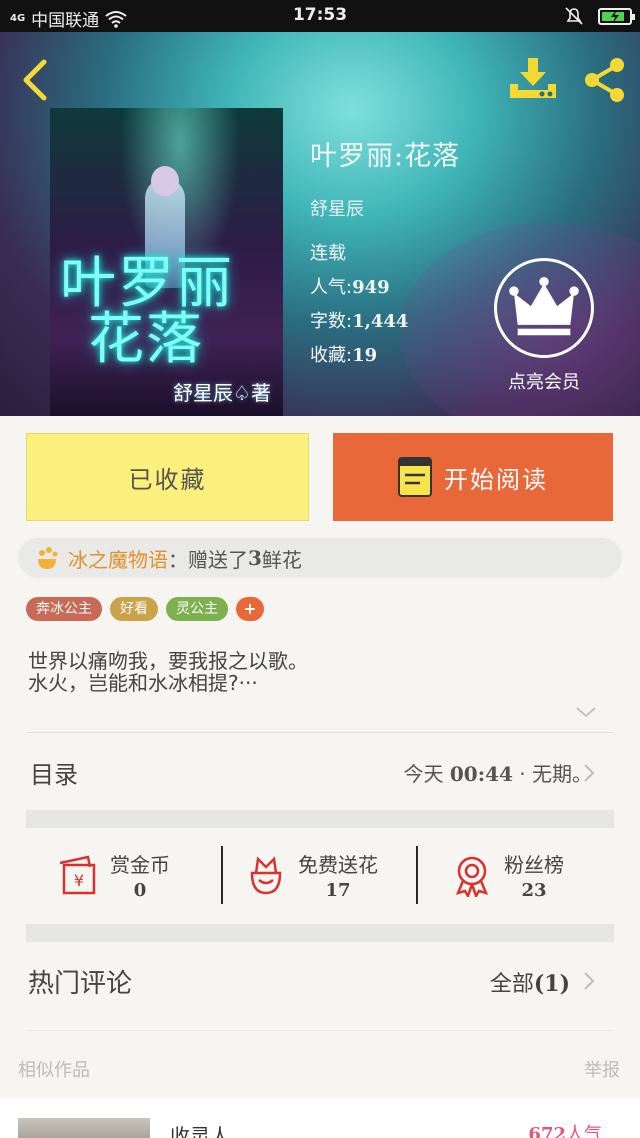 The height and width of the screenshot is (1138, 640). I want to click on start-reading-label: 开始阅读, so click(496, 479).